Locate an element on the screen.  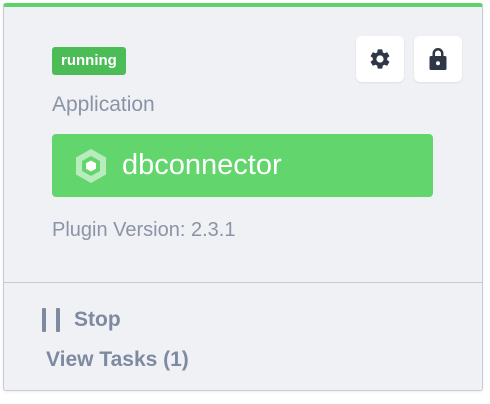
plugin-version: Plugin Version: 2.3.1 is located at coordinates (144, 230).